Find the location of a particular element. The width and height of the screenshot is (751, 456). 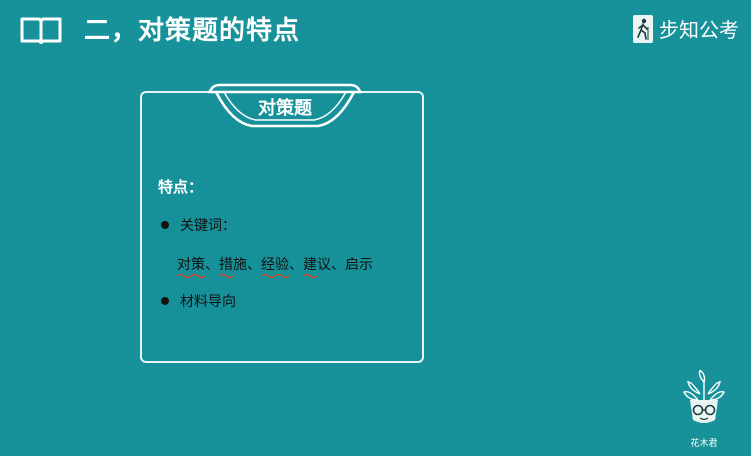

keyword-text: 建议 is located at coordinates (317, 265).